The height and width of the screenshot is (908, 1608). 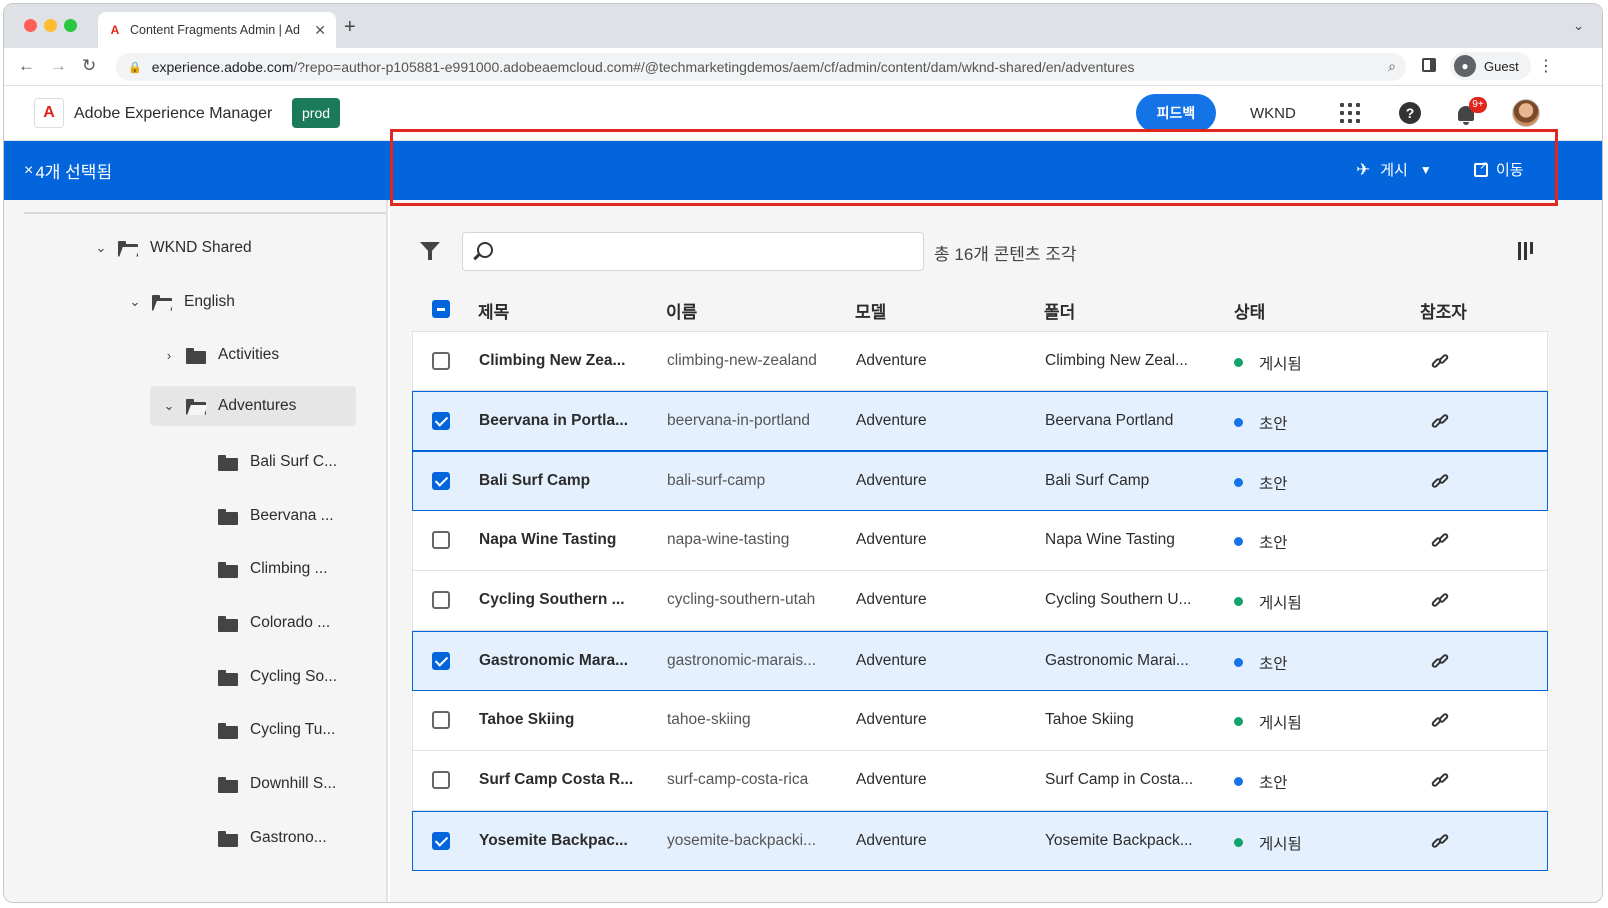 I want to click on column-header-status: 상태, so click(x=1249, y=310).